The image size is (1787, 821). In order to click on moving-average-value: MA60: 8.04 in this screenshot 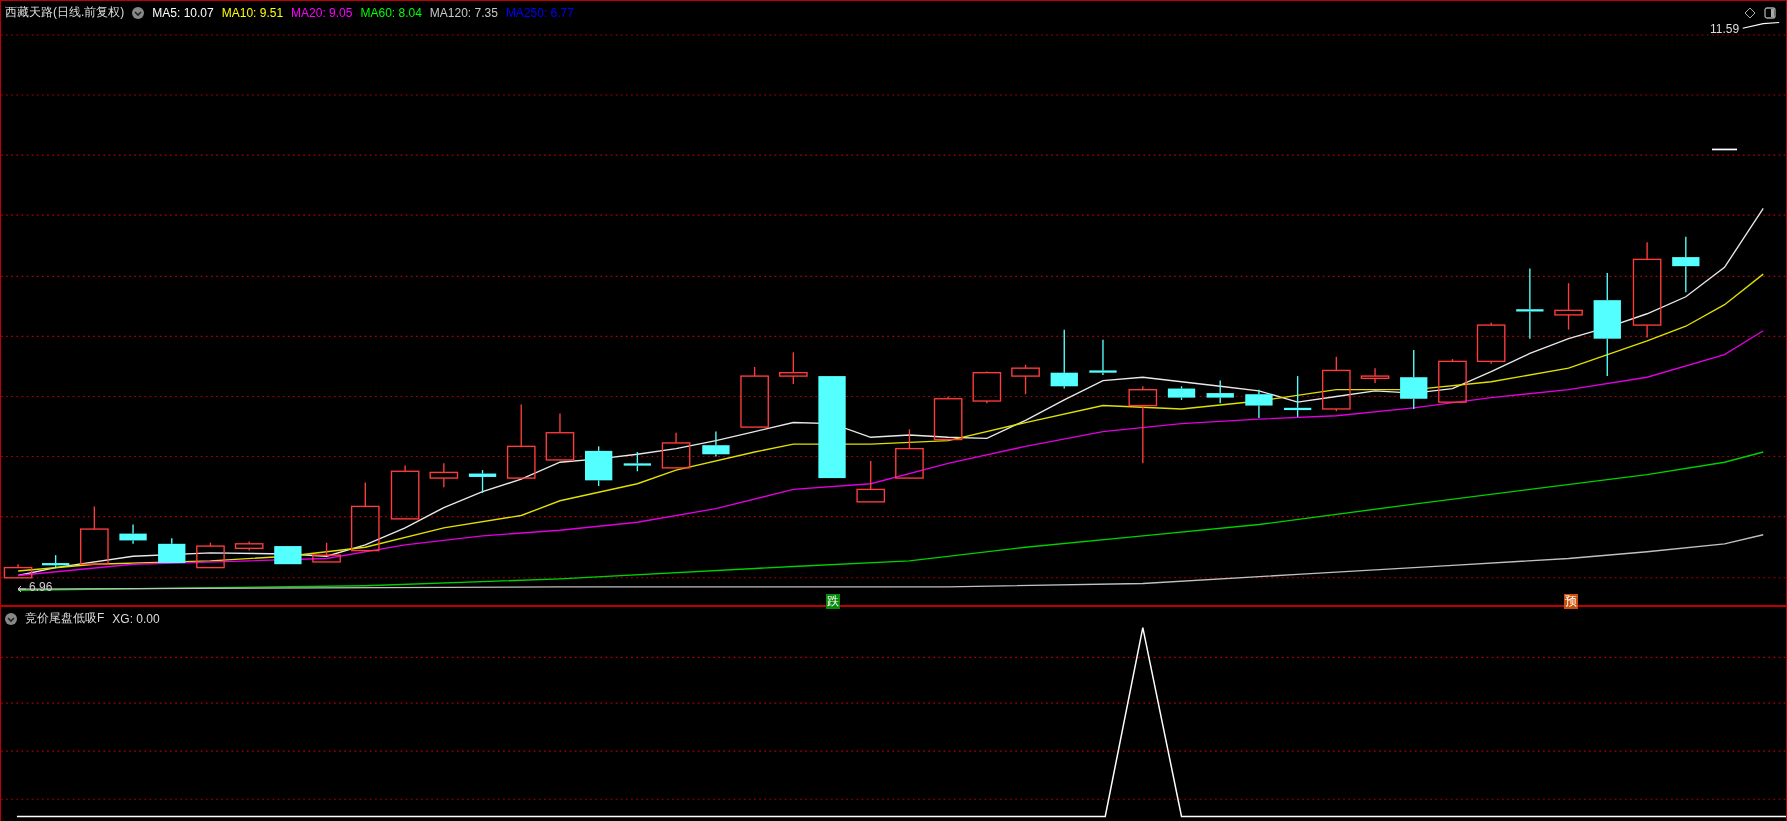, I will do `click(391, 12)`.